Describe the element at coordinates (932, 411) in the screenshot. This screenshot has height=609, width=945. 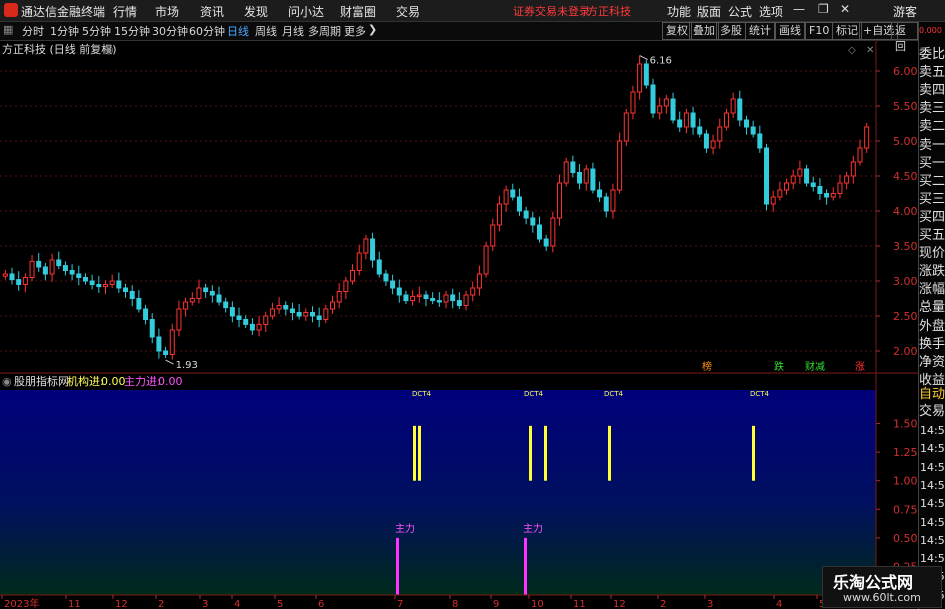
I see `trade-label: 交易` at that location.